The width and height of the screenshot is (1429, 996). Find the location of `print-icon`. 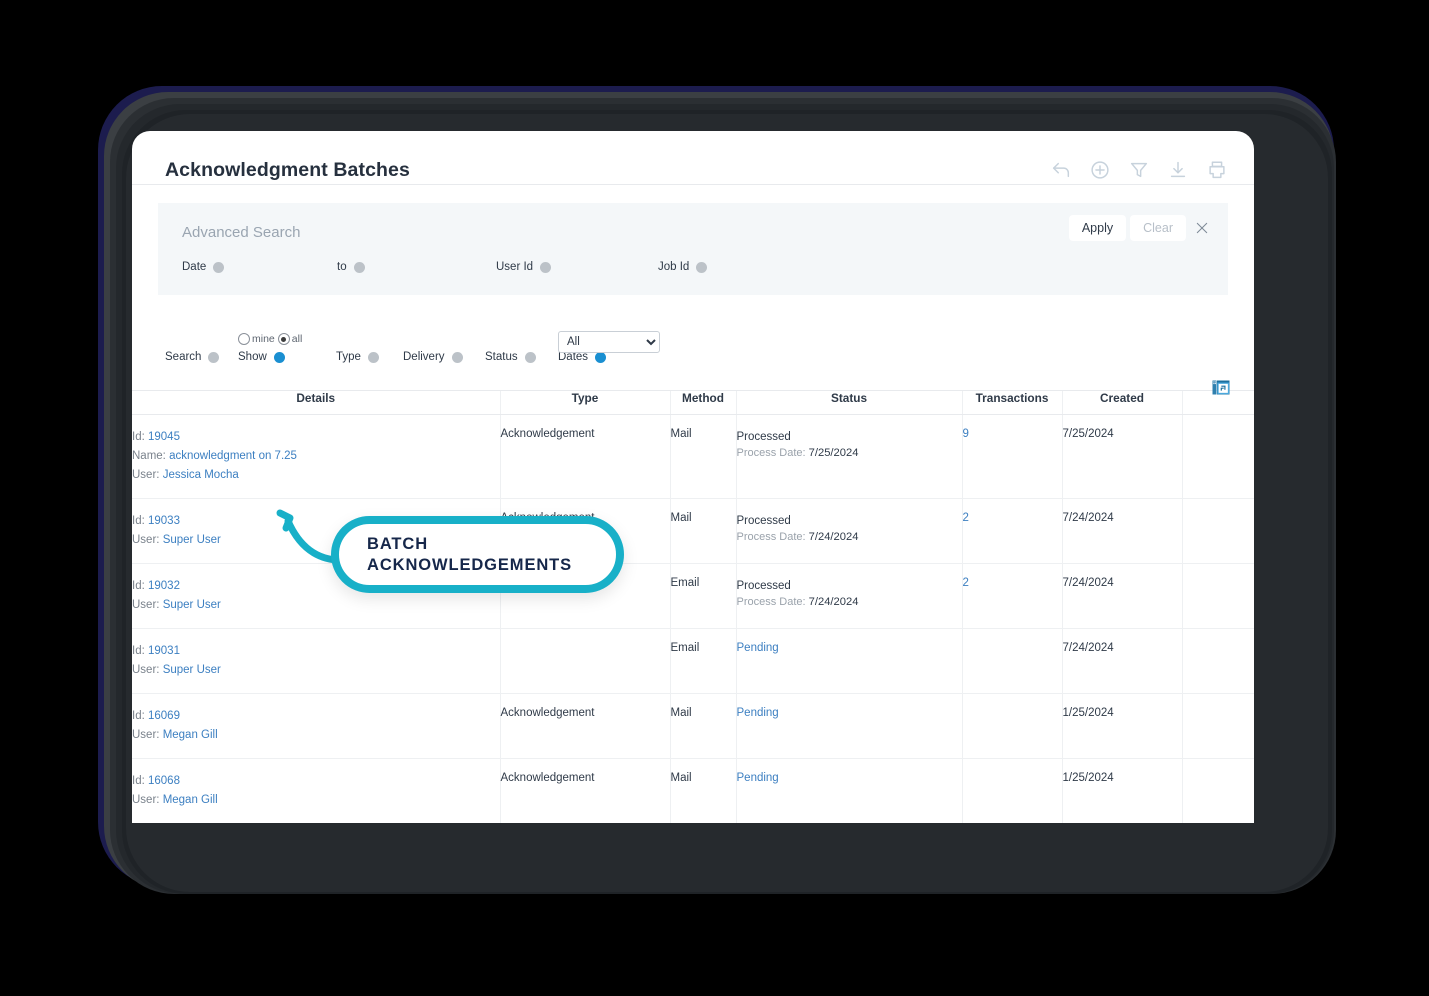

print-icon is located at coordinates (1217, 170).